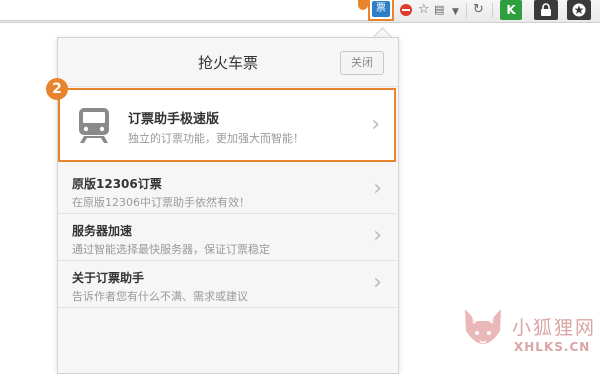 The height and width of the screenshot is (374, 600). Describe the element at coordinates (221, 120) in the screenshot. I see `express-helper-item: 2 订票助手极速版 独立的订票功能，更加强大而智能！ ›` at that location.